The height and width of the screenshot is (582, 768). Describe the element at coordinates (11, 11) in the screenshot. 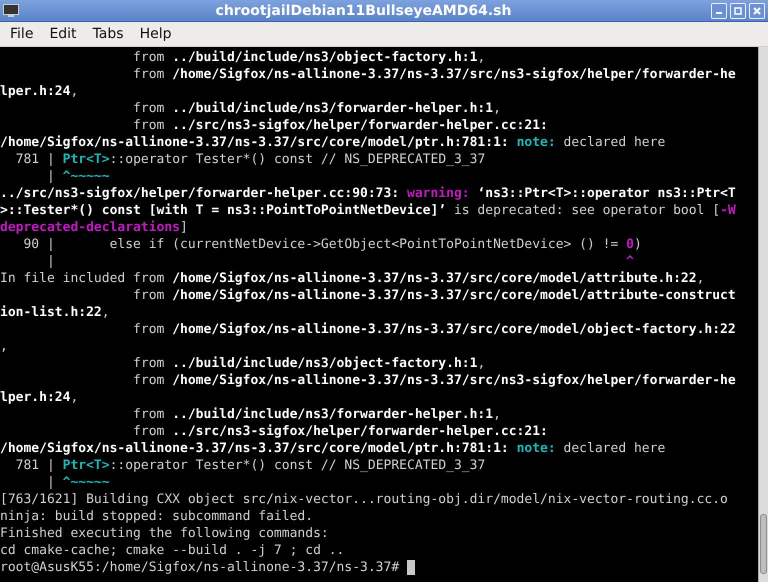

I see `terminal-icon` at that location.